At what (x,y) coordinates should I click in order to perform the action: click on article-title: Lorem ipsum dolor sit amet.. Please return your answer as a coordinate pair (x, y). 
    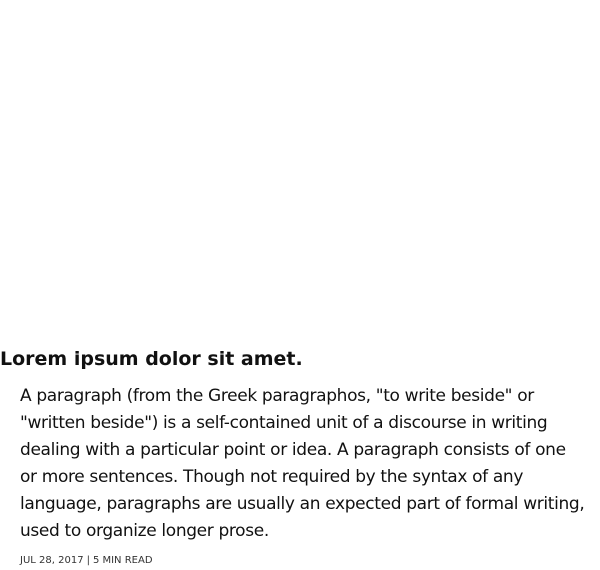
    Looking at the image, I should click on (300, 359).